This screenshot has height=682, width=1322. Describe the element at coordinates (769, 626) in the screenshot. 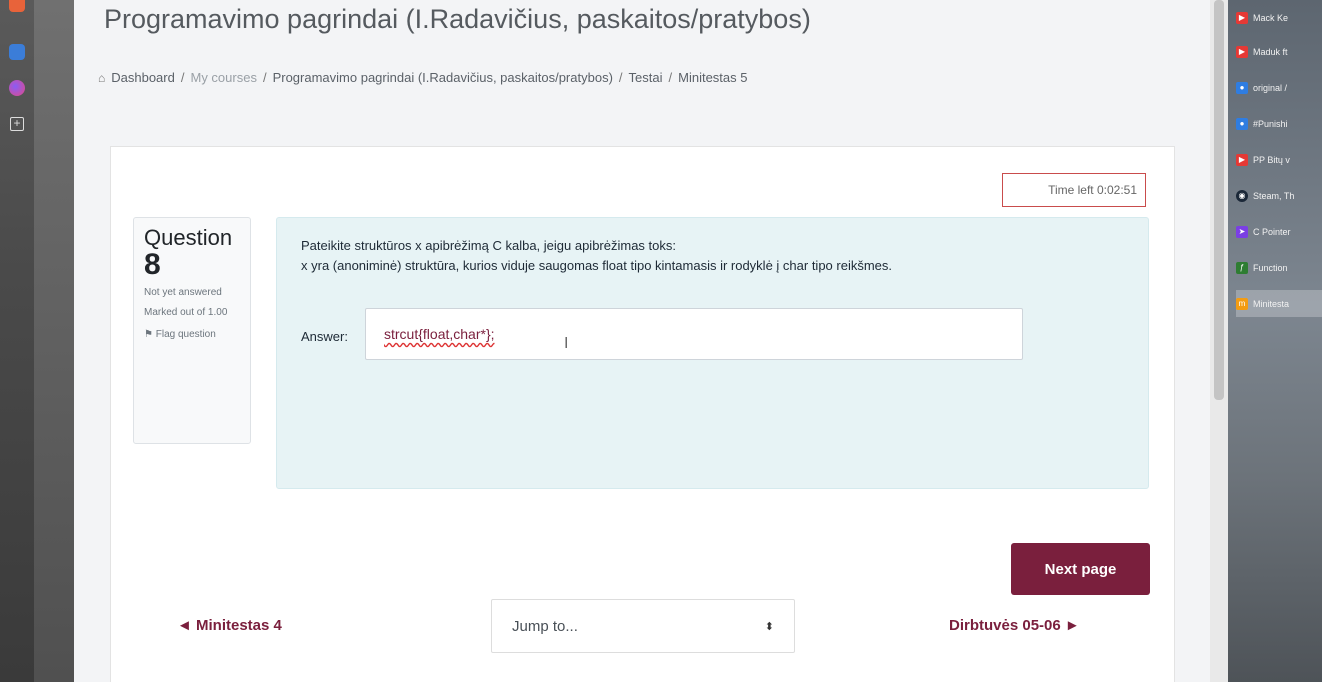

I see `select-arrows-icon: ⬍` at that location.